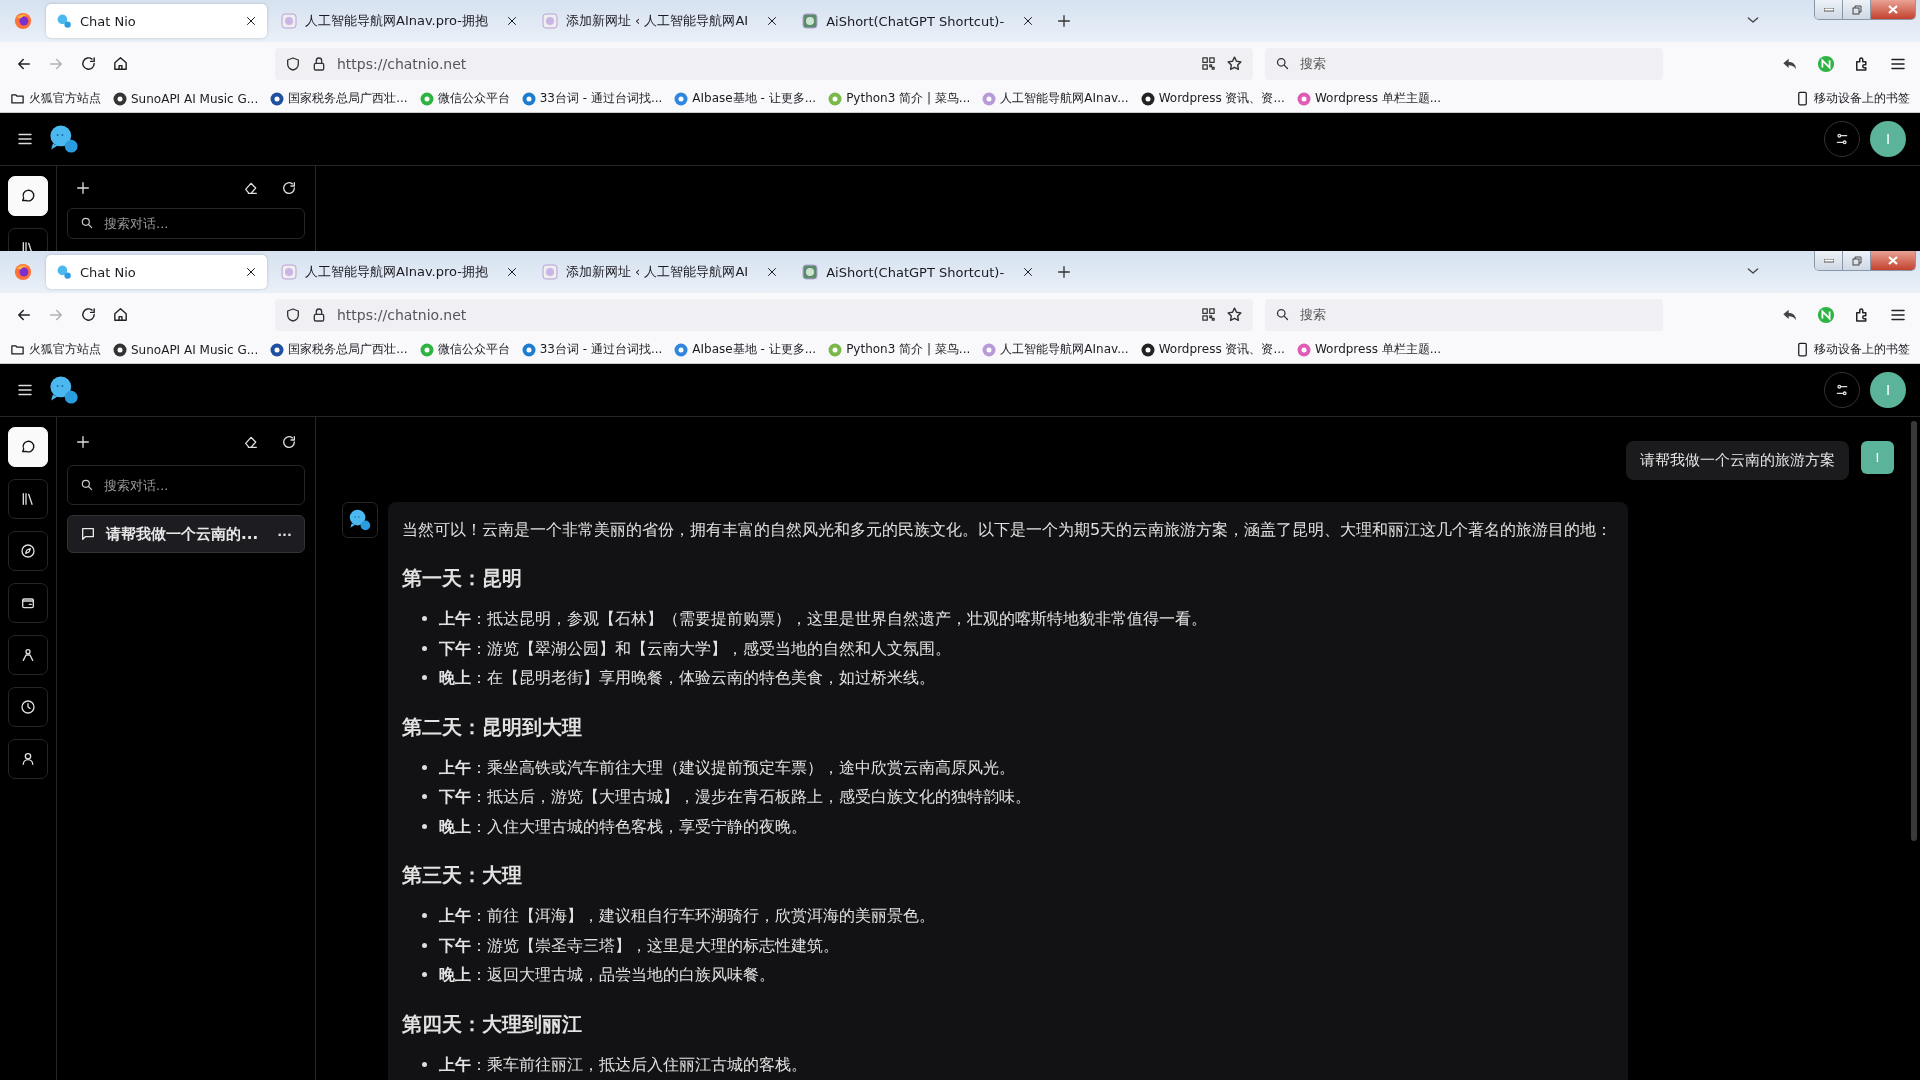 The image size is (1920, 1080). I want to click on clock-icon, so click(28, 707).